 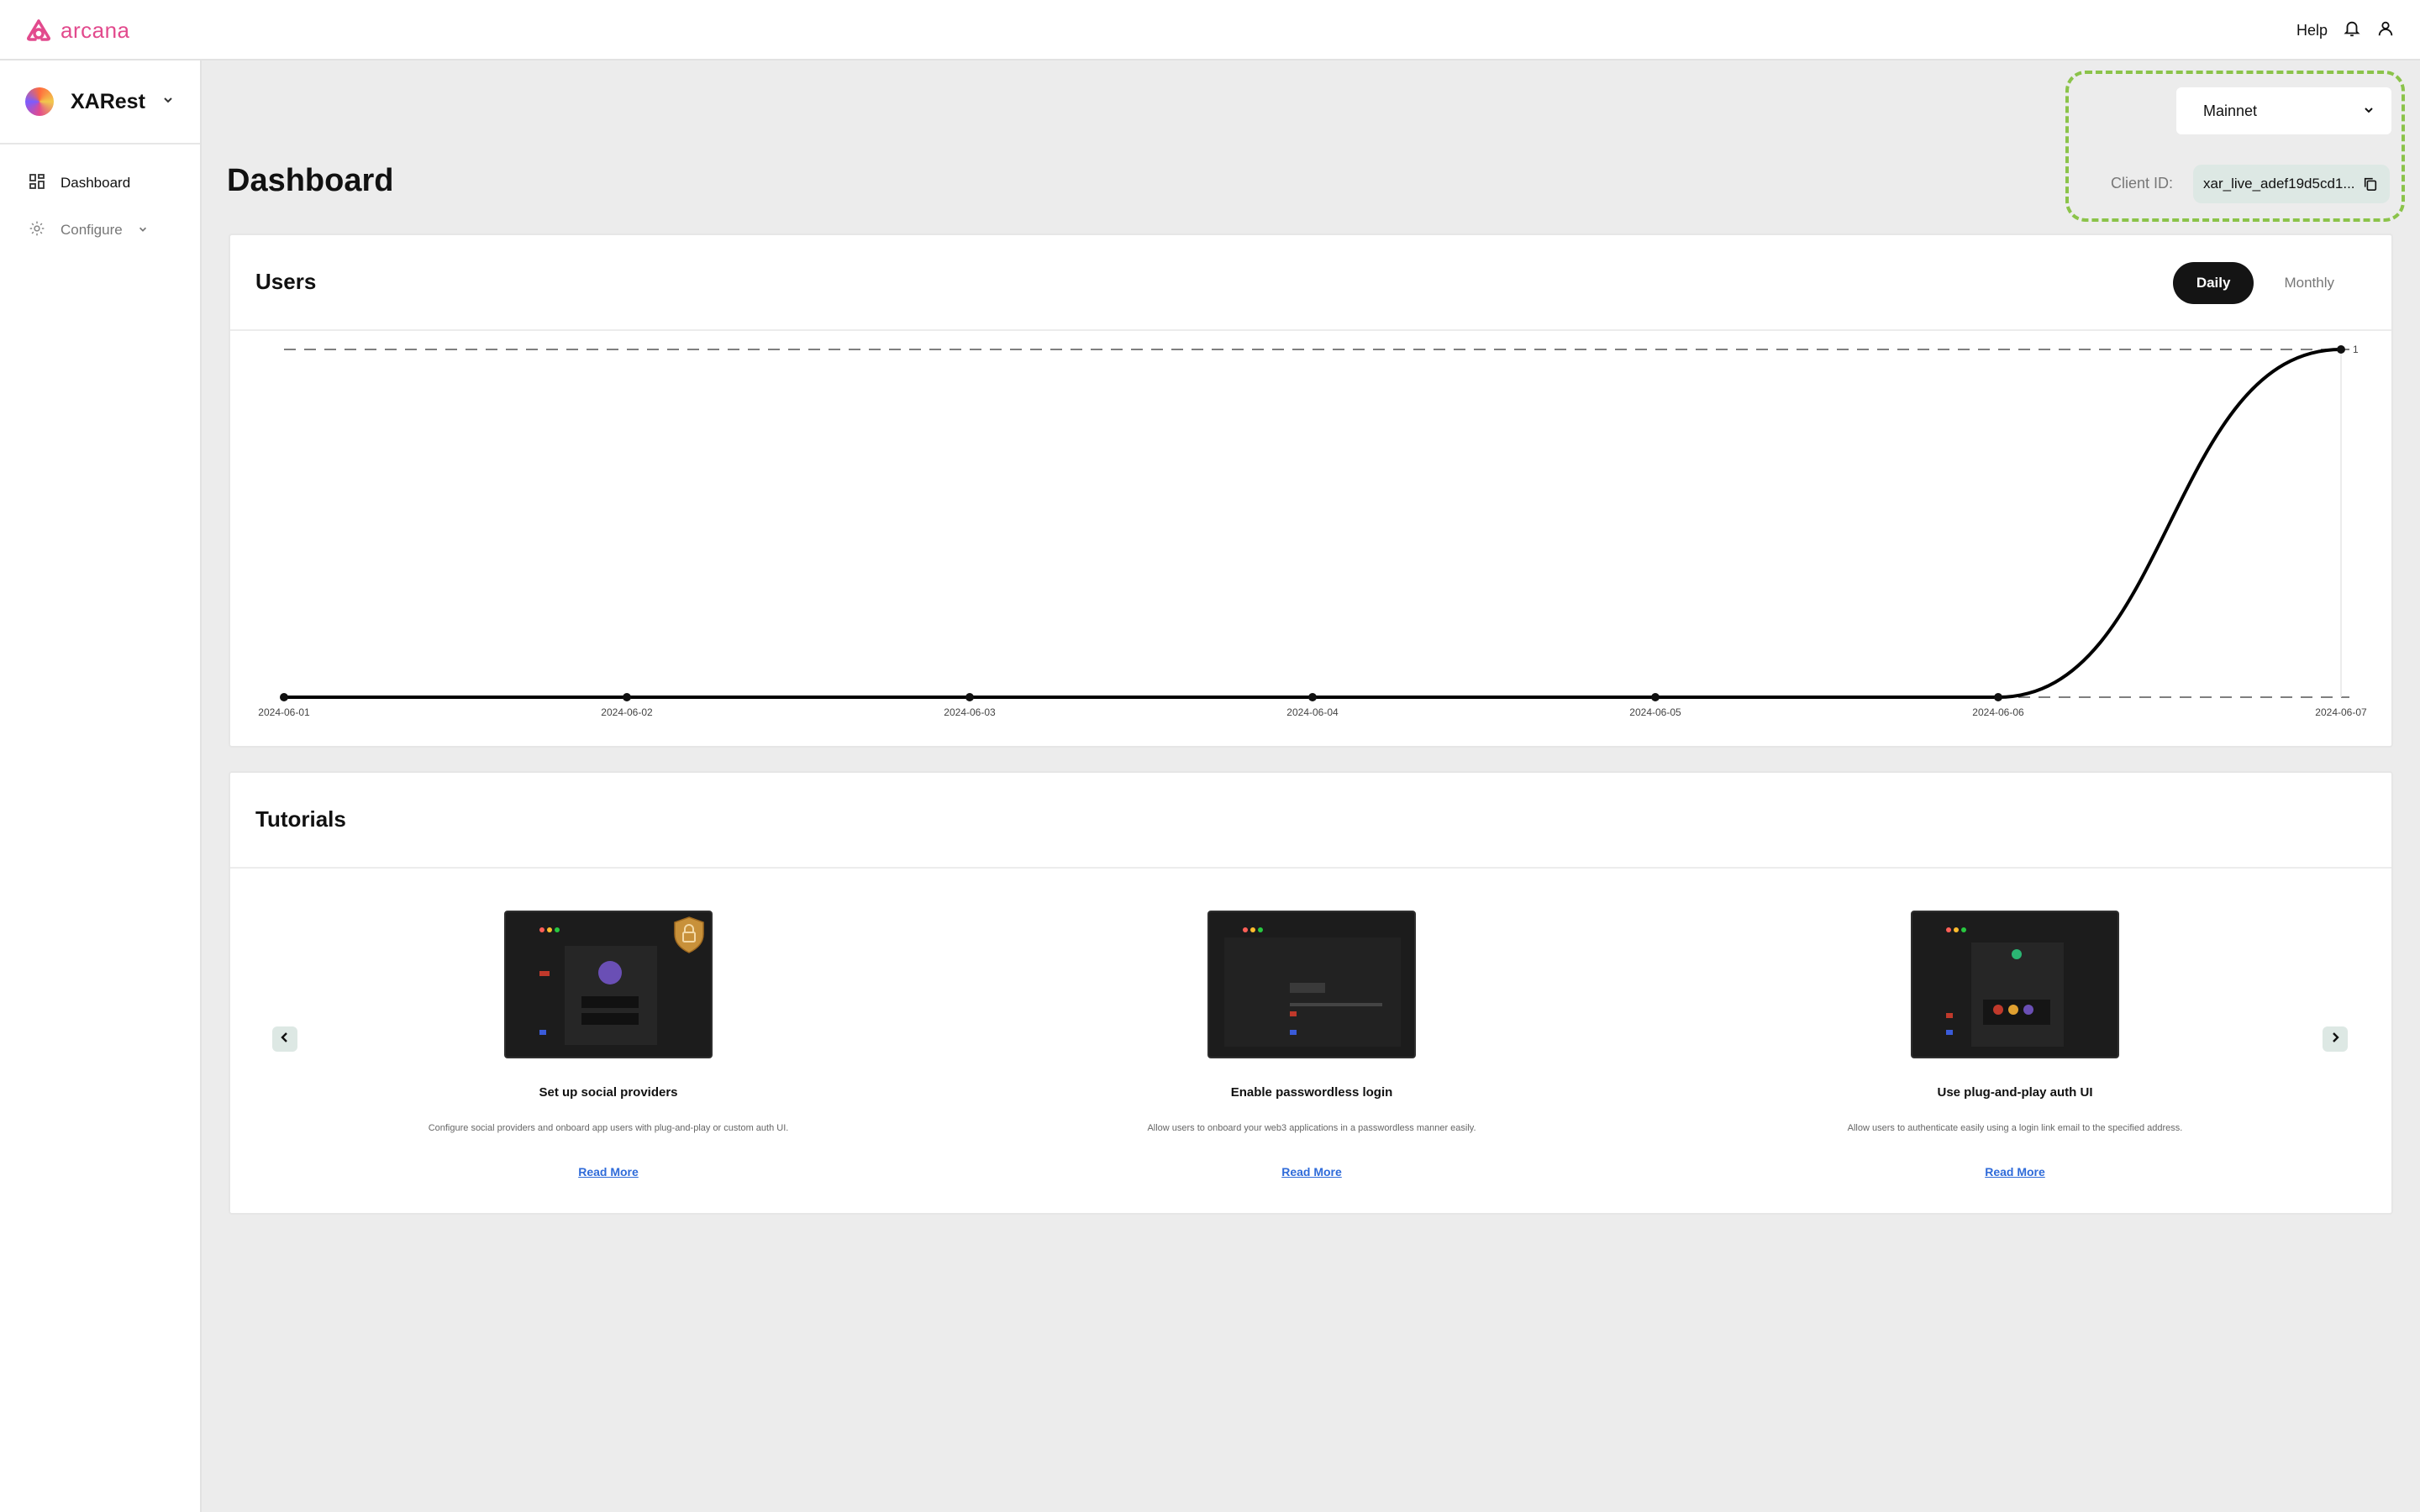 I want to click on app-switcher: XARest, so click(x=100, y=102).